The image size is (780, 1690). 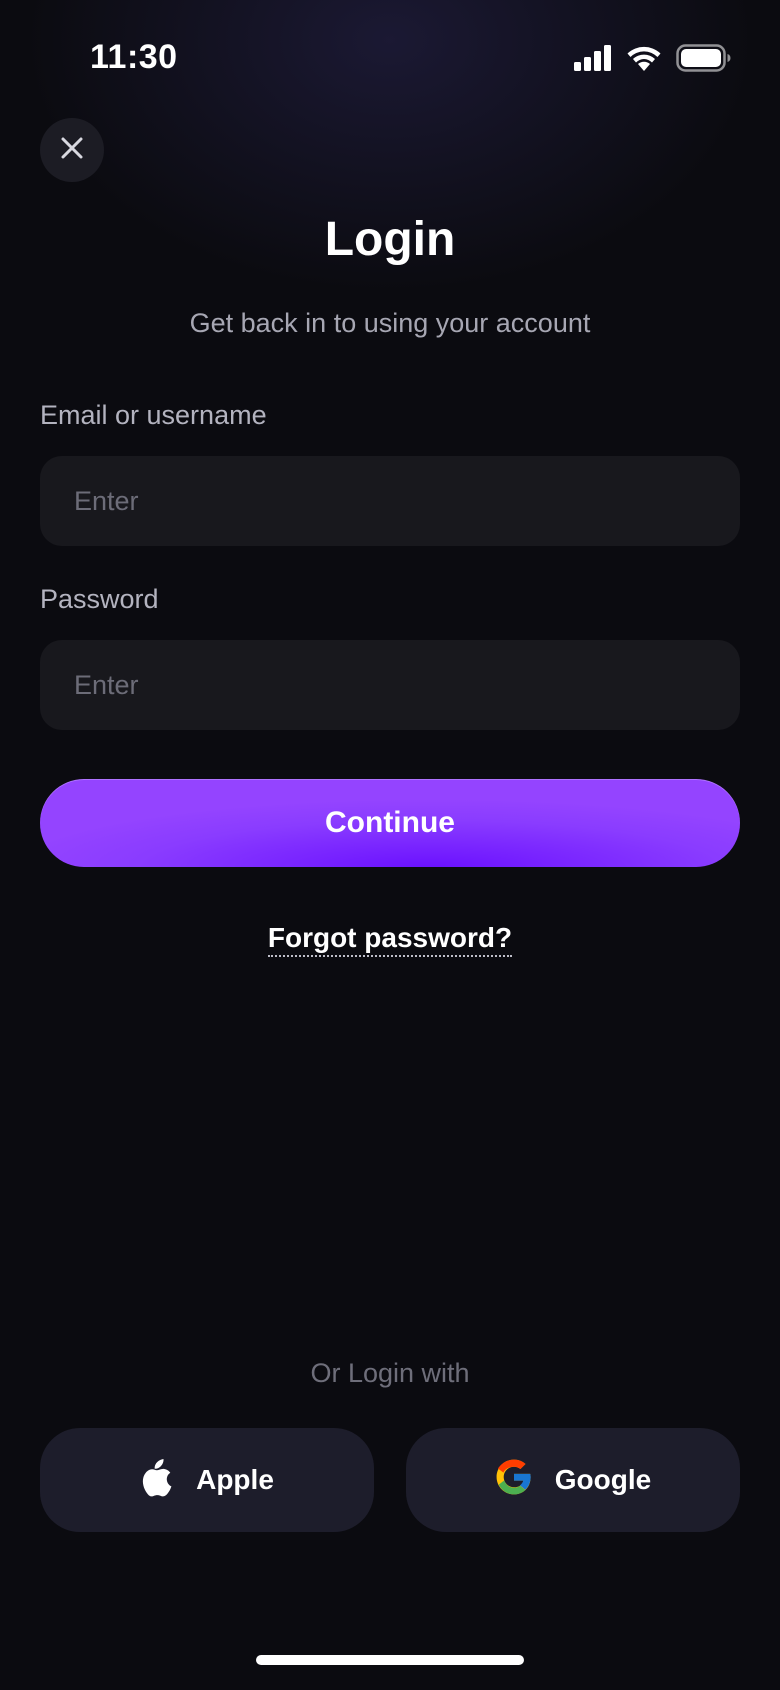 I want to click on google-login-button: Google, so click(x=573, y=1480).